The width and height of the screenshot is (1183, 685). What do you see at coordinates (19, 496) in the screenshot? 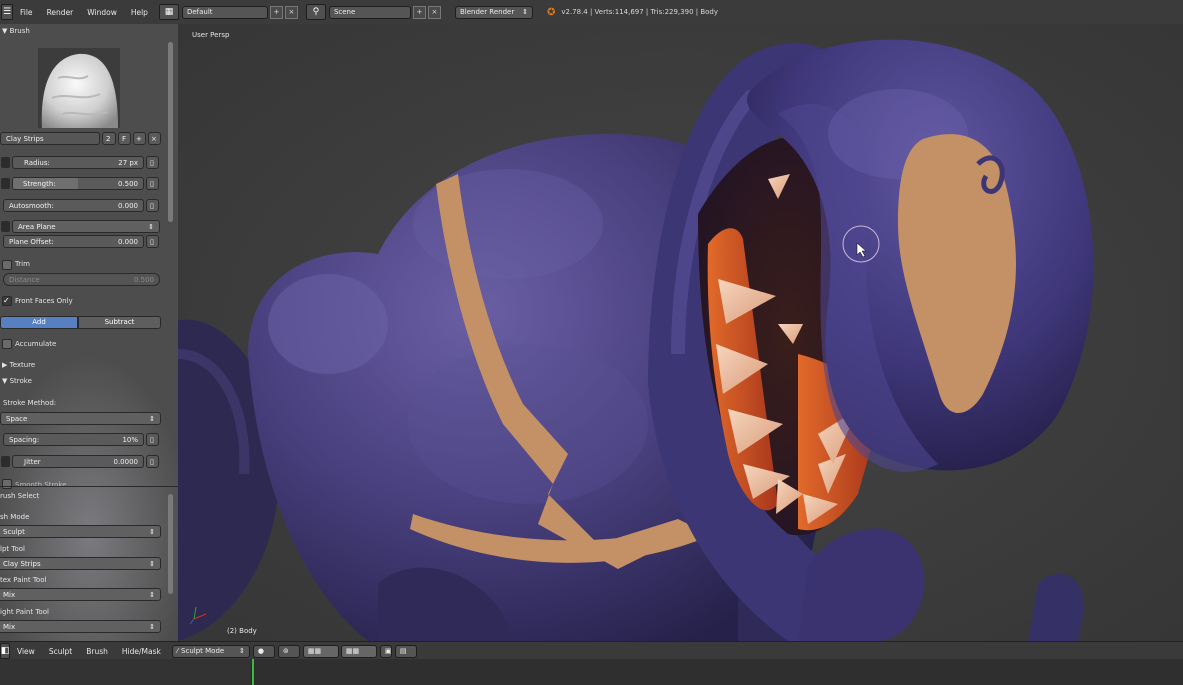
I see `brush-select-header: rush Select` at bounding box center [19, 496].